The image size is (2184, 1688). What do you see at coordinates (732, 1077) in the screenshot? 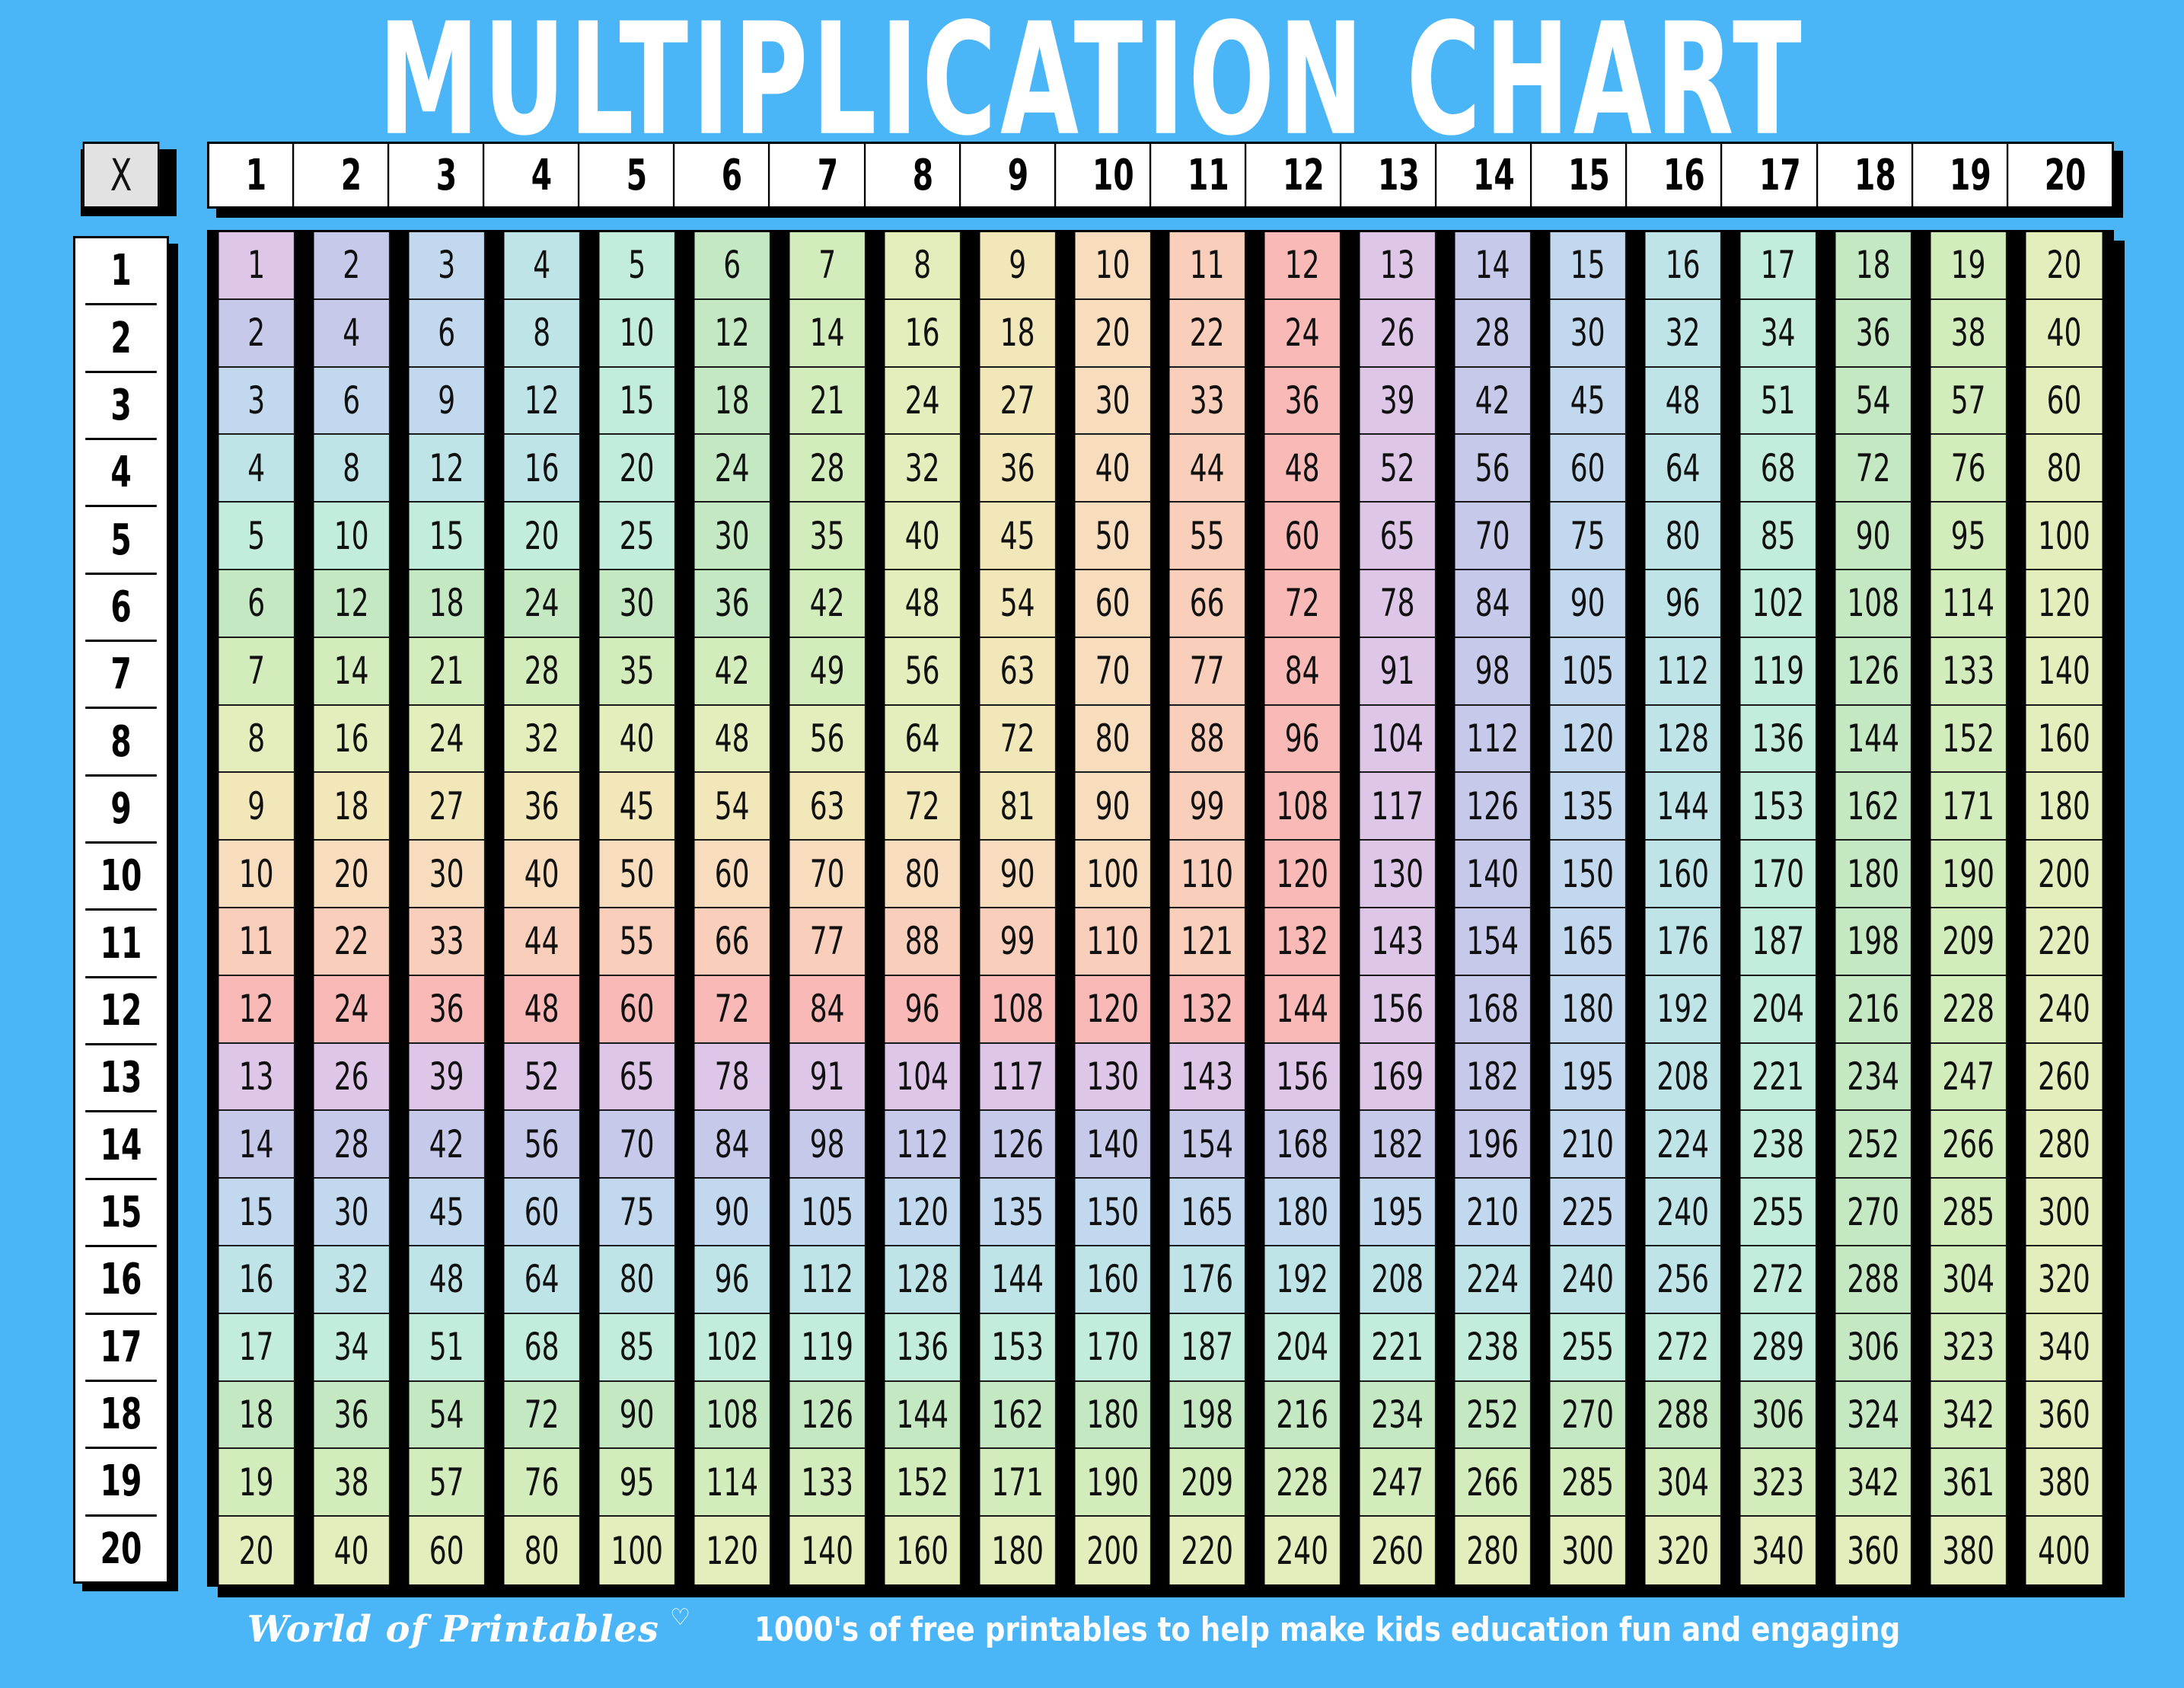
I see `product-cell: 78` at bounding box center [732, 1077].